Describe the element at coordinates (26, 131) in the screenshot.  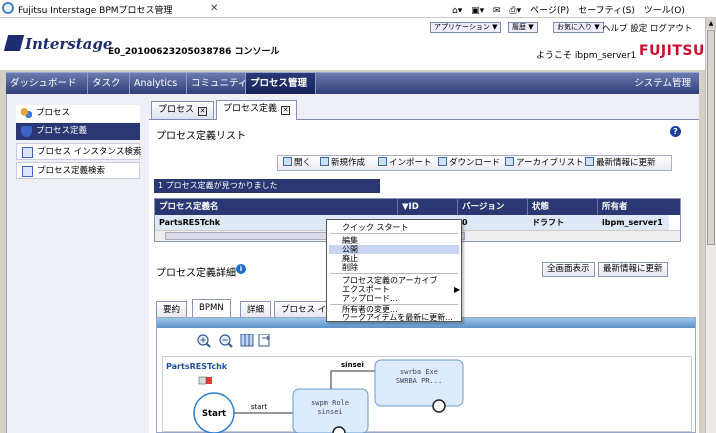
I see `shield-icon` at that location.